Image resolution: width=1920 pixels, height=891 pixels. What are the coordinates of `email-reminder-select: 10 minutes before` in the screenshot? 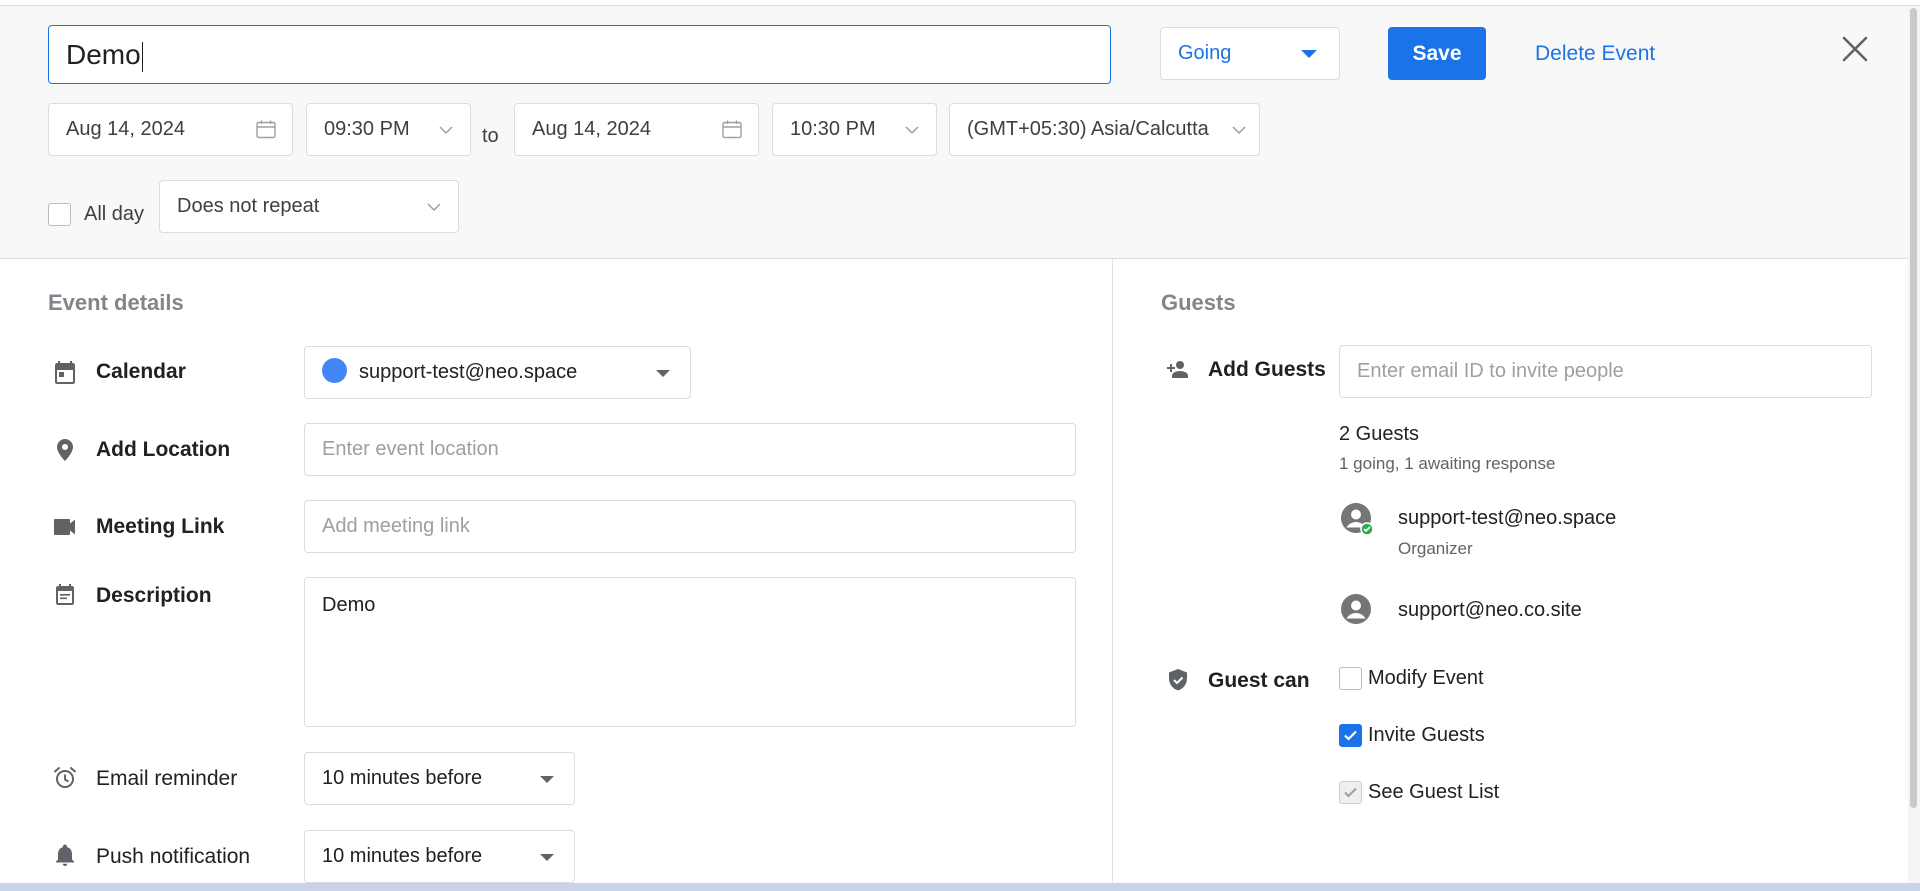 It's located at (439, 778).